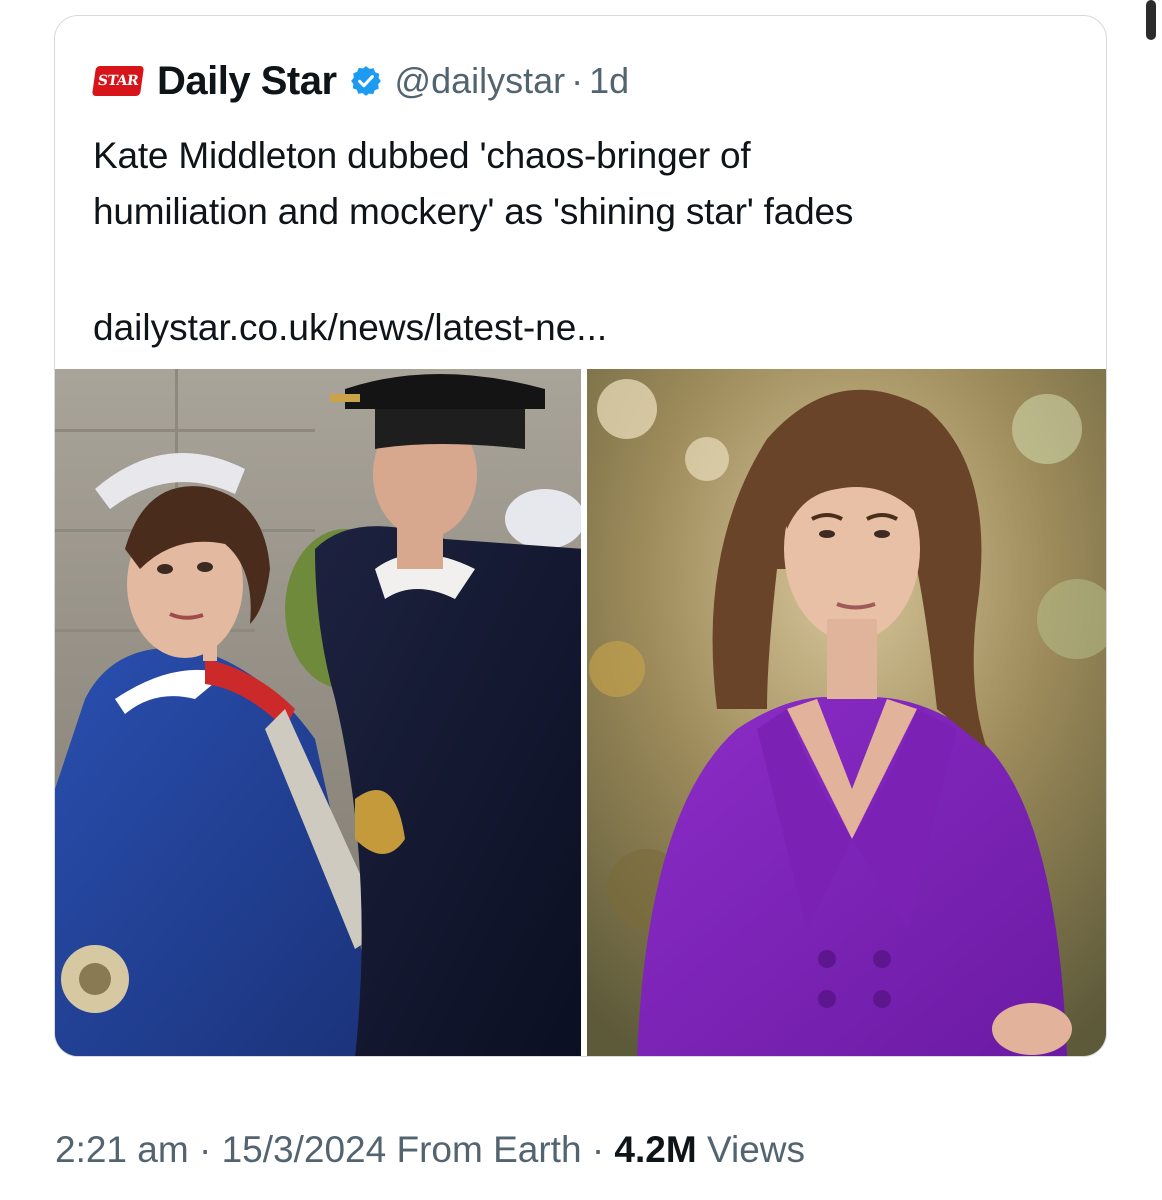  I want to click on verified-badge-icon, so click(365, 81).